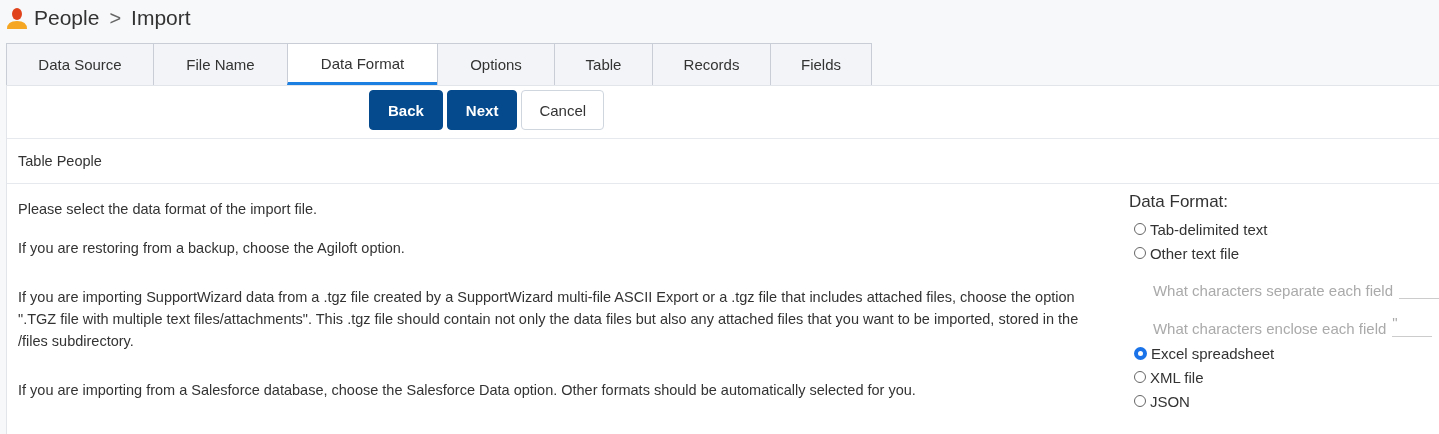 This screenshot has width=1439, height=434. I want to click on tab: File Name, so click(220, 64).